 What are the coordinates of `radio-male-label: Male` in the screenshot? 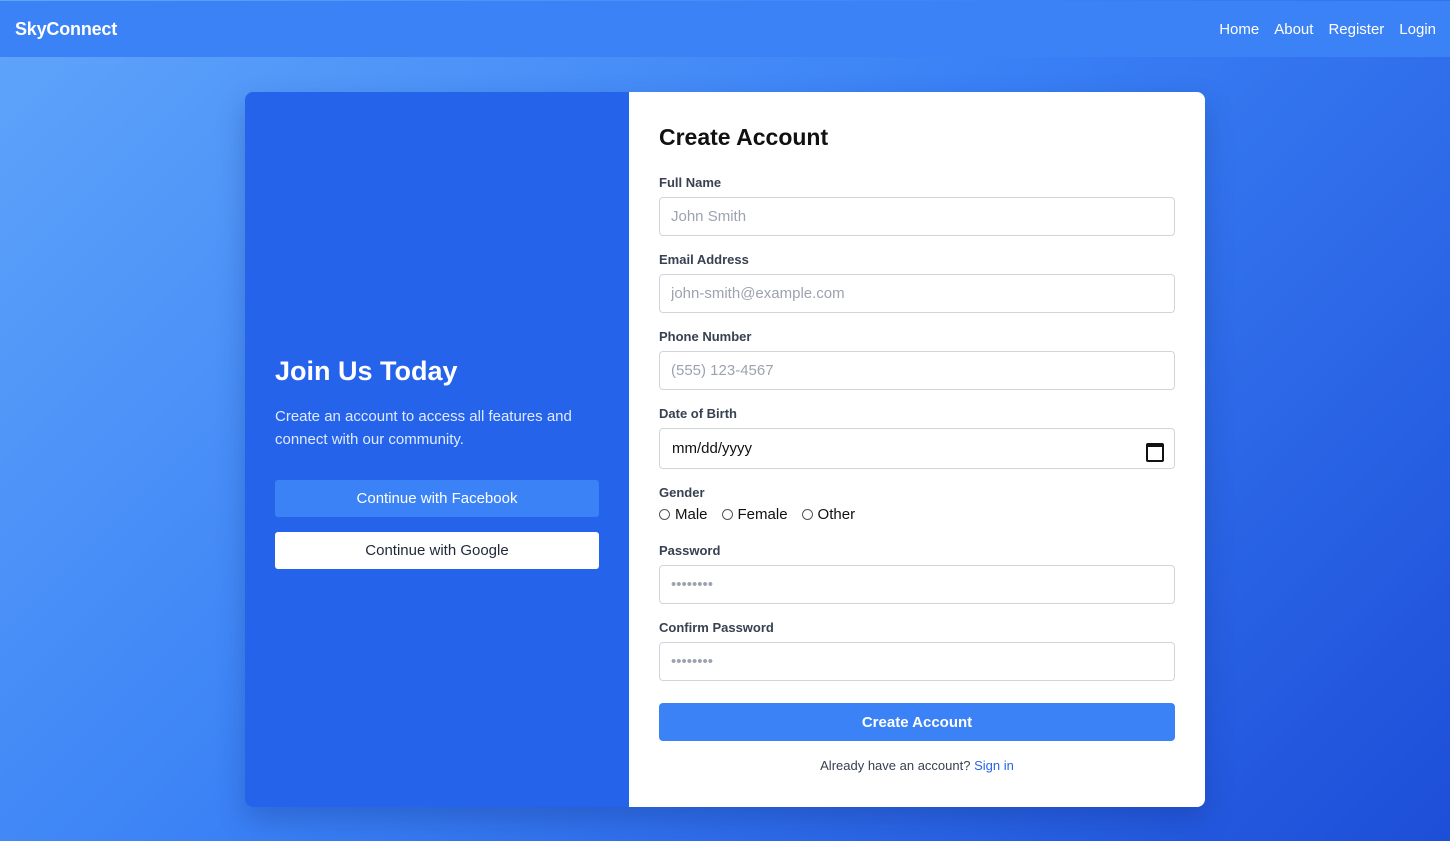 It's located at (691, 514).